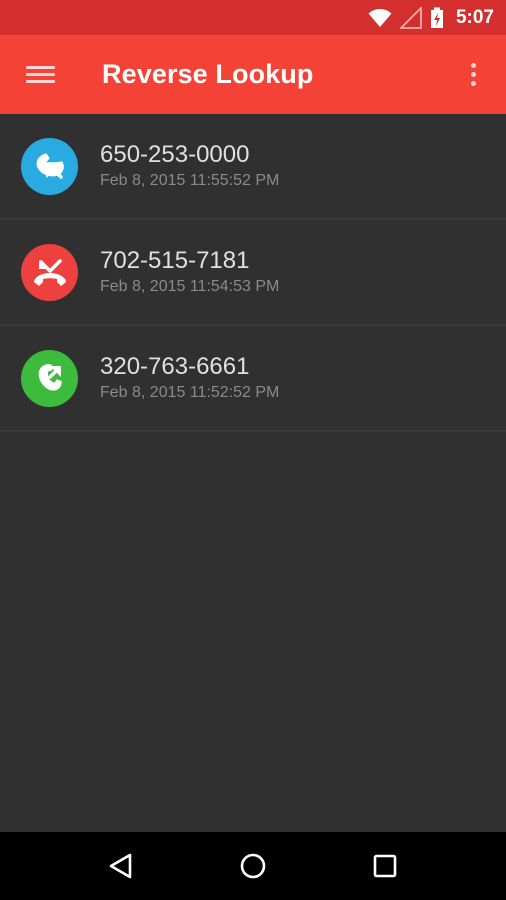  I want to click on more-vert-icon, so click(473, 65).